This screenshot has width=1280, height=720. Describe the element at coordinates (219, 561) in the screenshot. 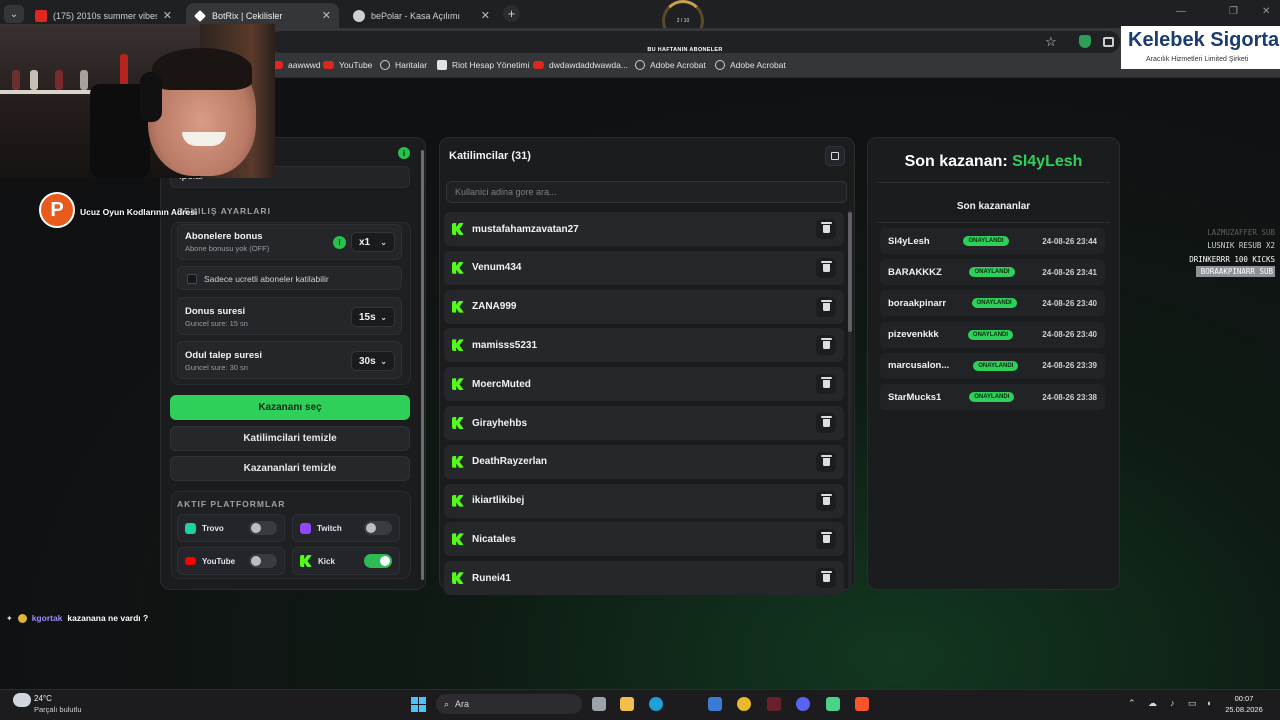

I see `platform-name: YouTube` at that location.